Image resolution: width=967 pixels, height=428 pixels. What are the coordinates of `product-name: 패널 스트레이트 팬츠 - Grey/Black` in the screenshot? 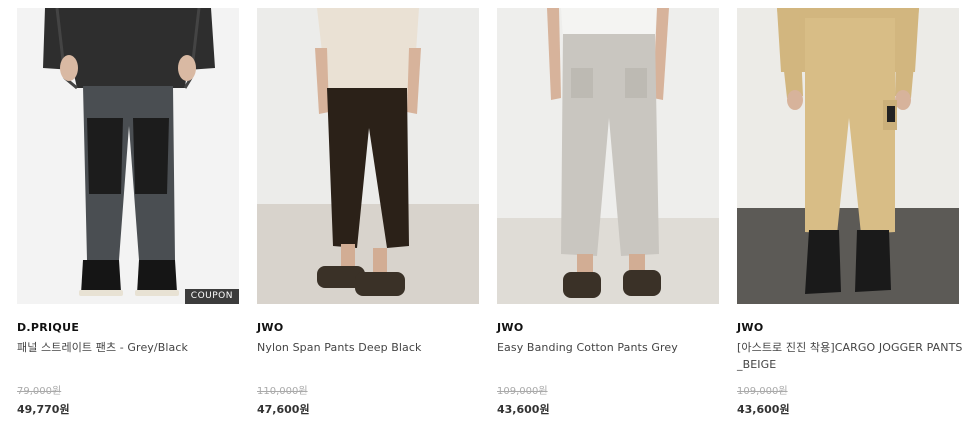 It's located at (132, 347).